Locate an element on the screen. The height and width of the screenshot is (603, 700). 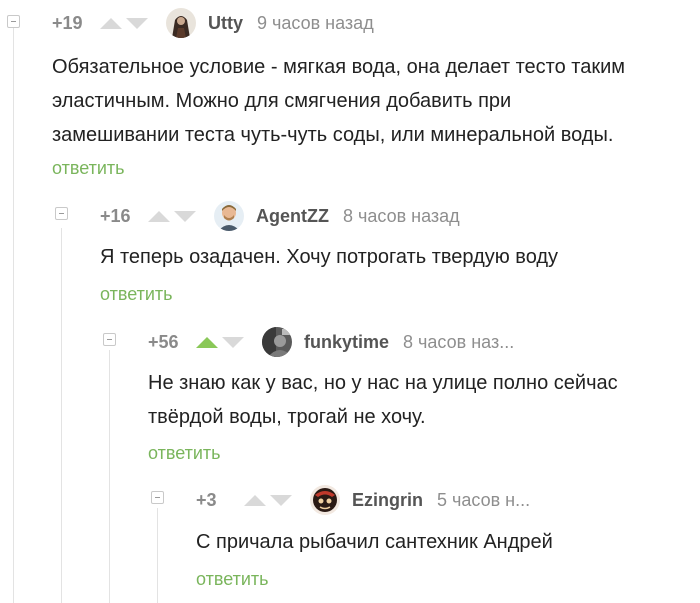
comment-rating: +19 is located at coordinates (67, 22).